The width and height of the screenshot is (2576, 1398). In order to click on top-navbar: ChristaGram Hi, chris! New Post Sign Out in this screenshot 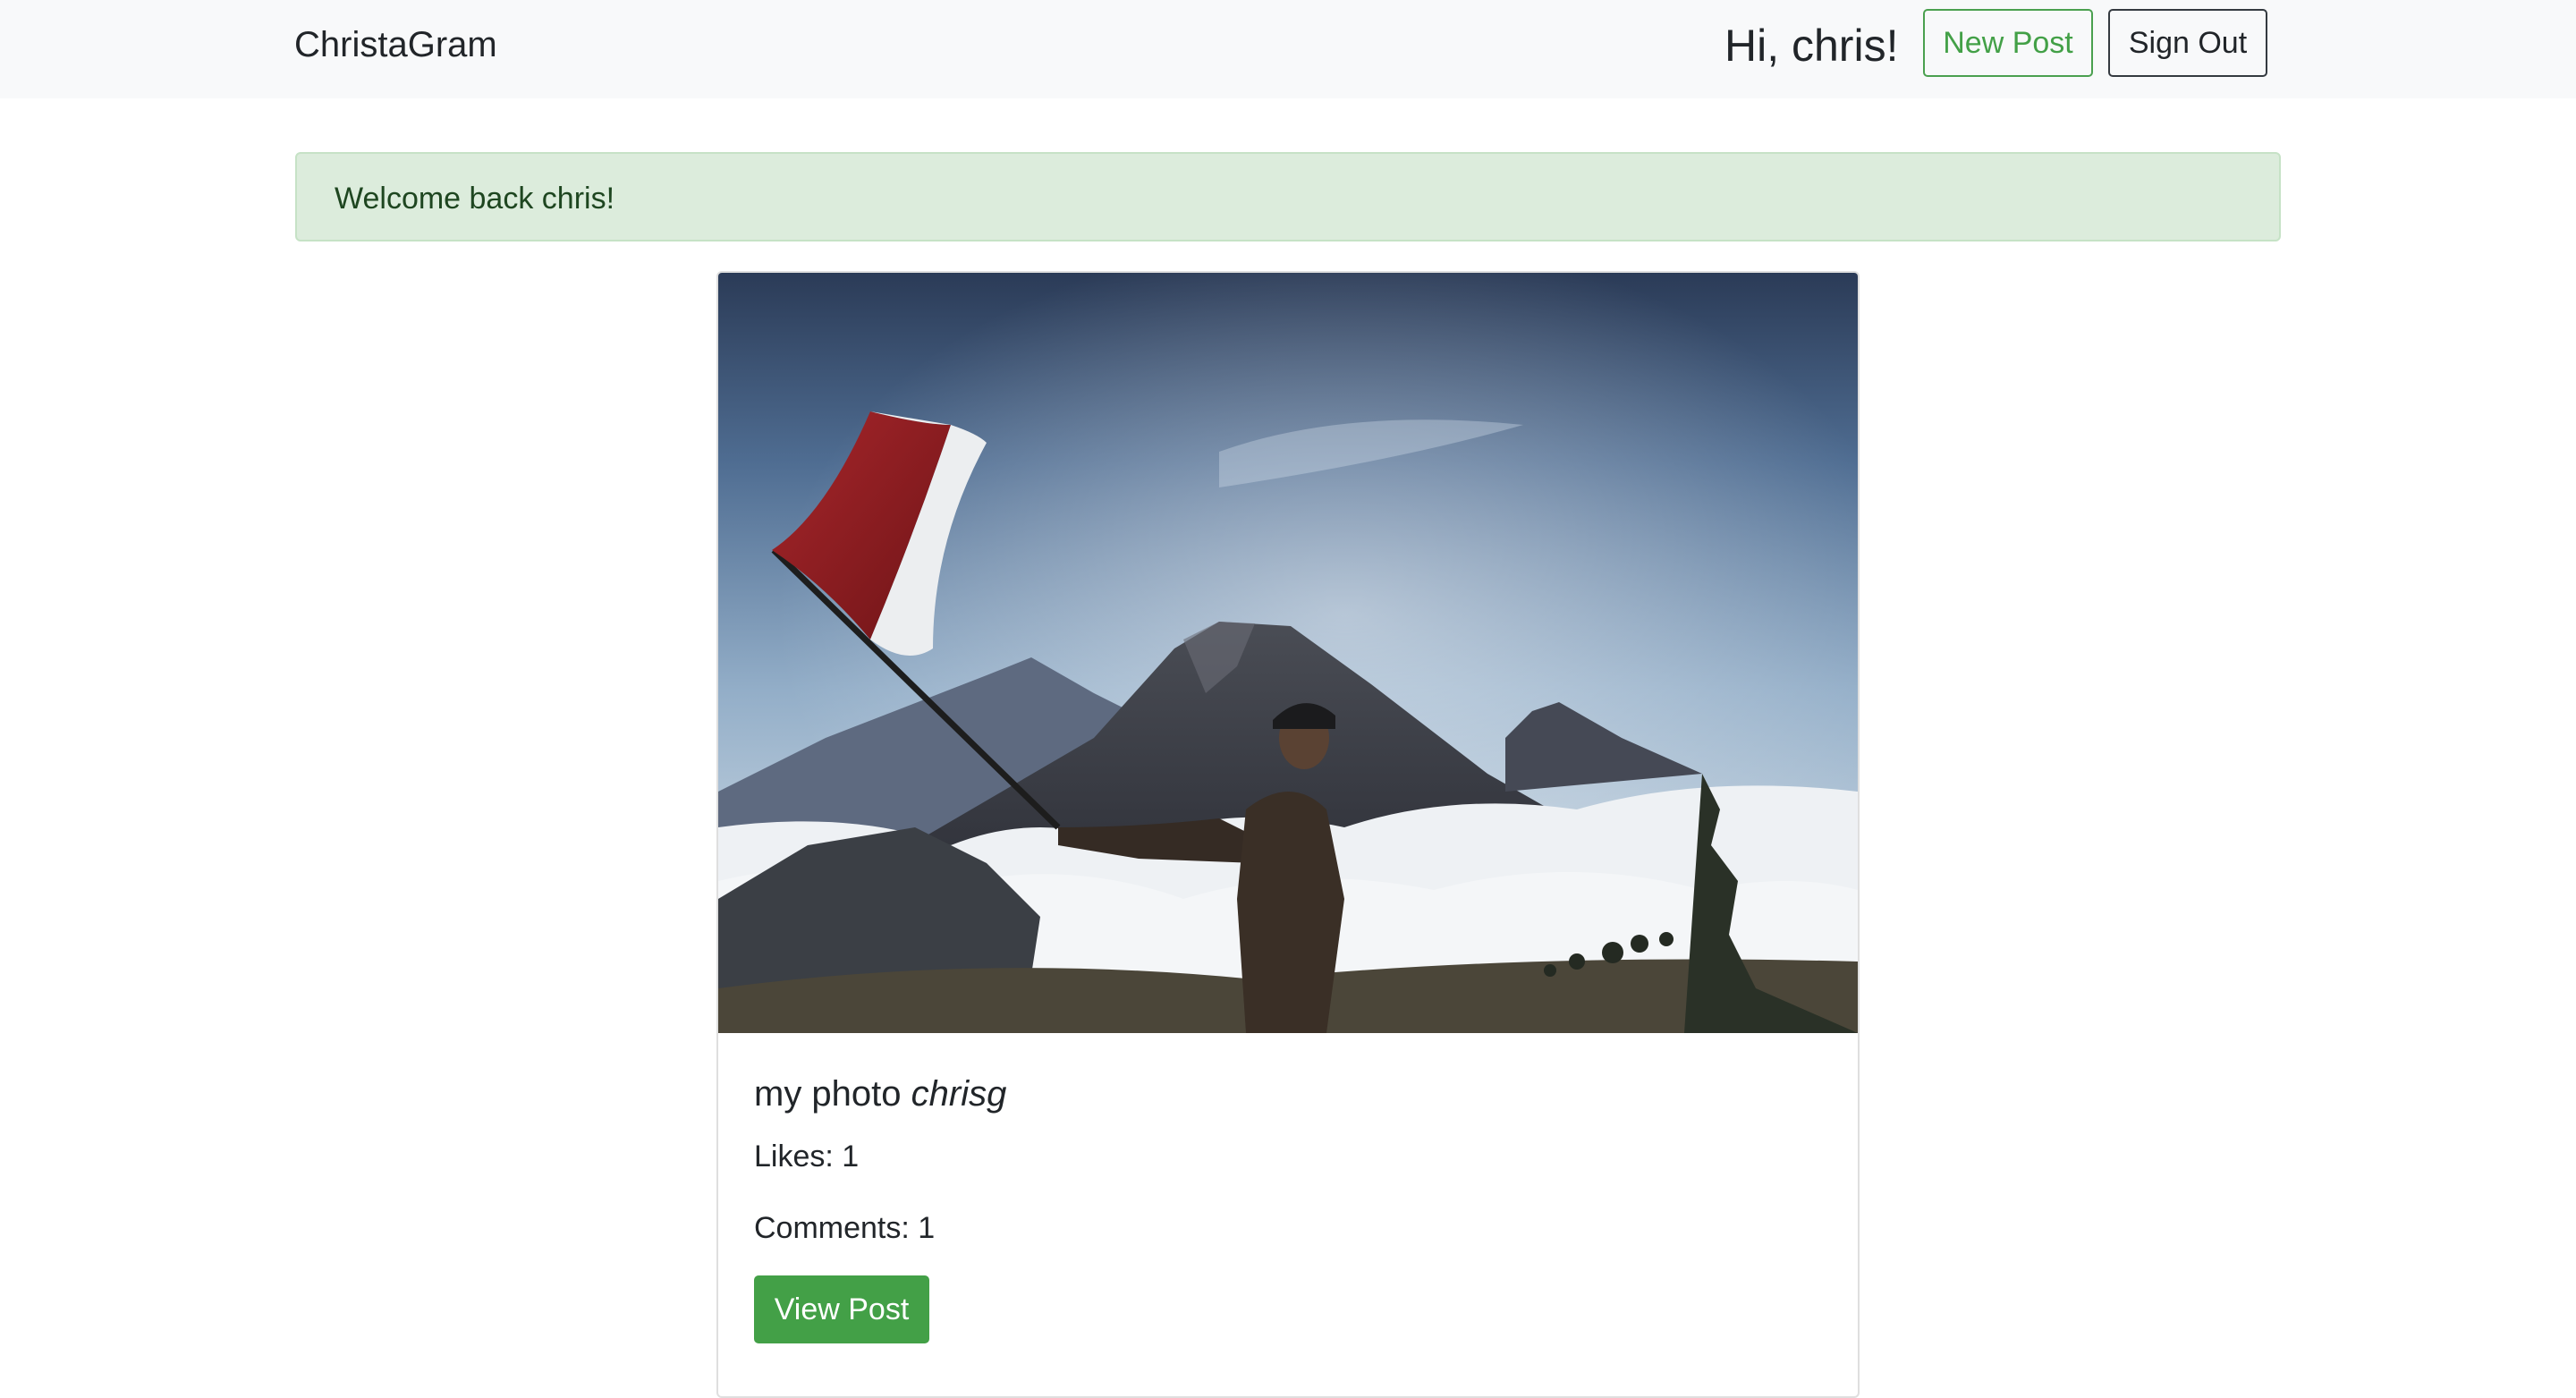, I will do `click(1288, 49)`.